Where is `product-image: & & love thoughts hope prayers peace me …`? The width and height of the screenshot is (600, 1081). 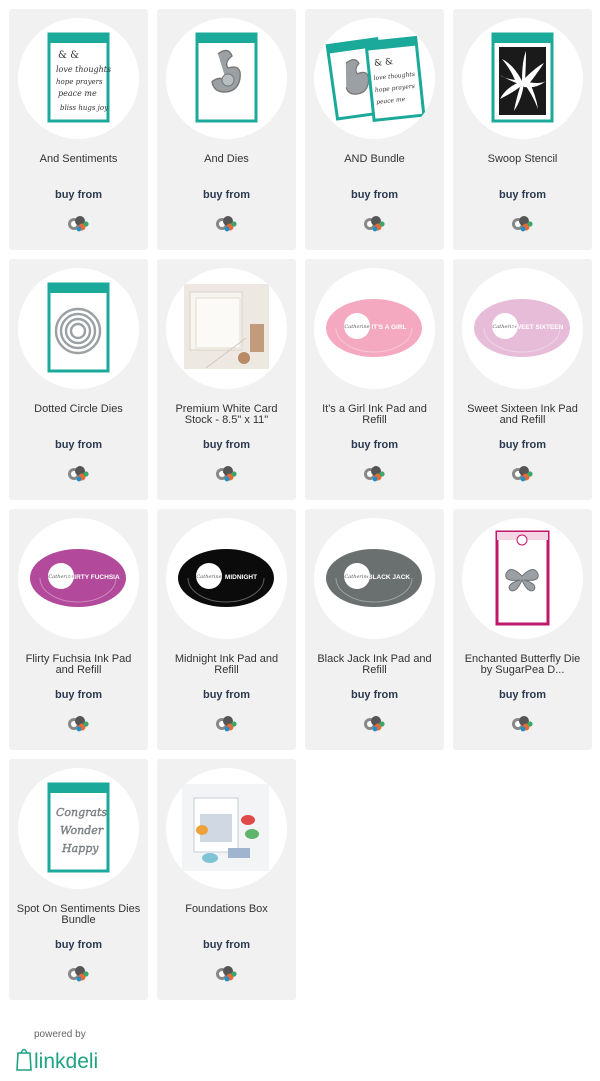
product-image: & & love thoughts hope prayers peace me … is located at coordinates (79, 77).